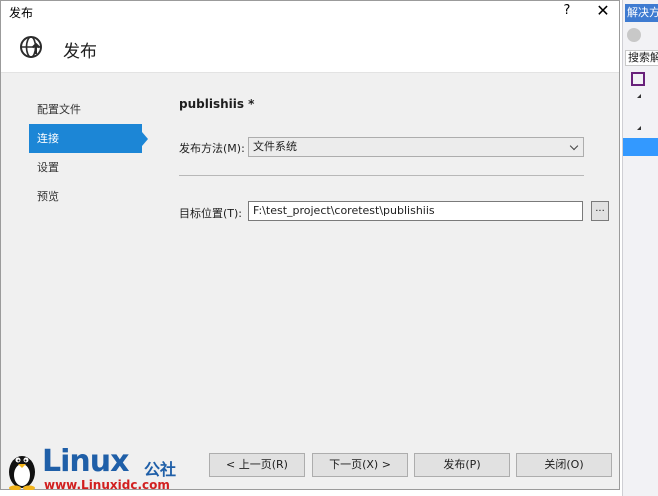 This screenshot has height=496, width=658. What do you see at coordinates (603, 12) in the screenshot?
I see `close-window-button: ✕` at bounding box center [603, 12].